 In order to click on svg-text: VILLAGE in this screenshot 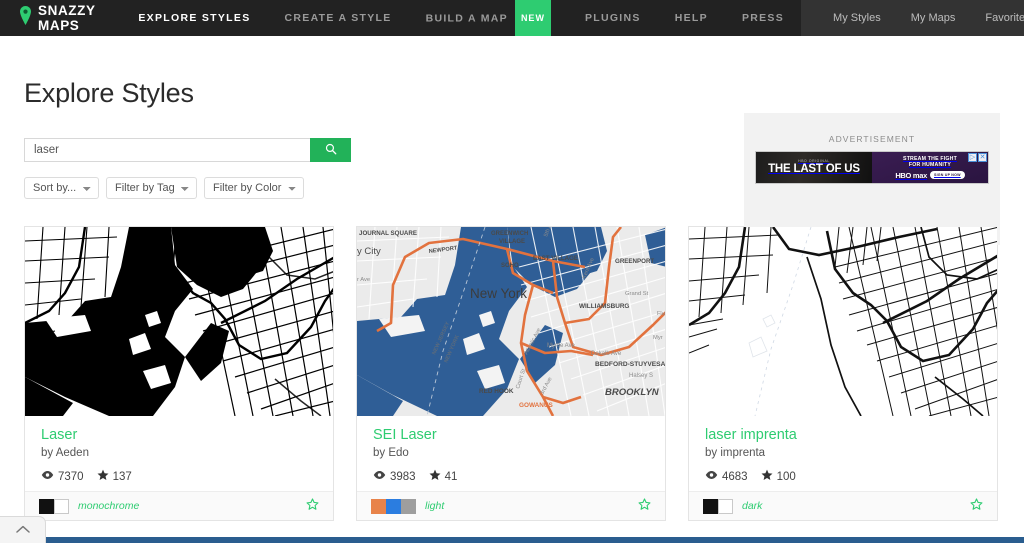, I will do `click(512, 242)`.